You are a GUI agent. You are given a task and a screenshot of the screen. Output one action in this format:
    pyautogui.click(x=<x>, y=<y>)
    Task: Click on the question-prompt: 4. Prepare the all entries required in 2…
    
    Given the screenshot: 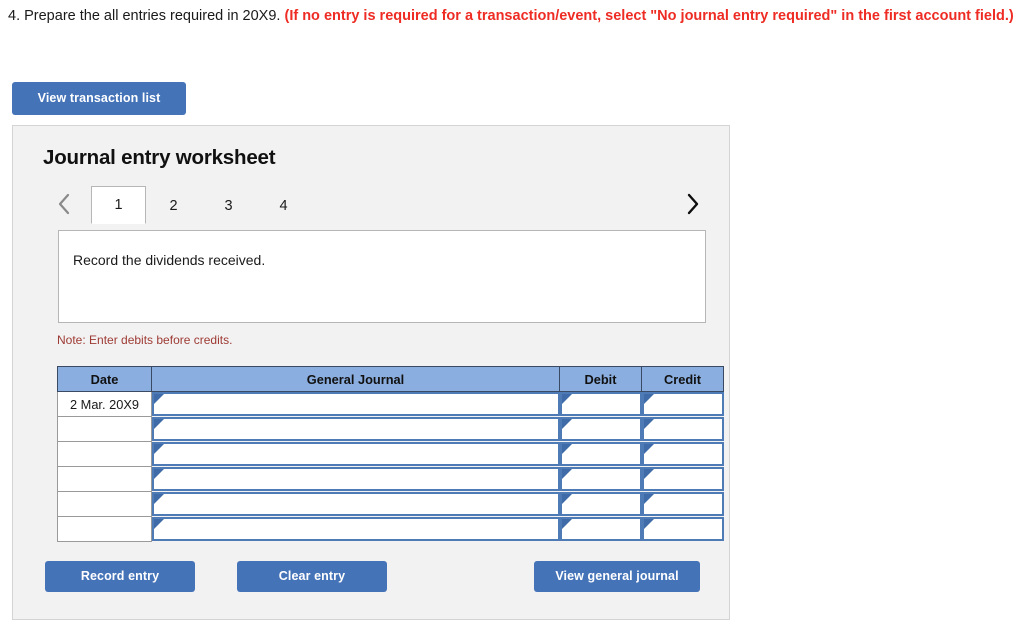 What is the action you would take?
    pyautogui.click(x=513, y=16)
    